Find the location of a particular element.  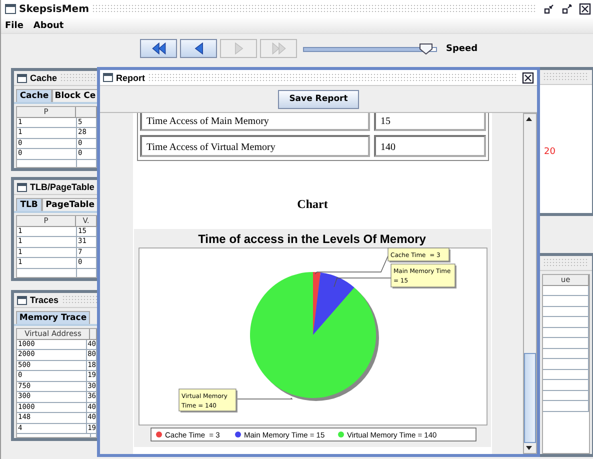

menu-item: About is located at coordinates (48, 25).